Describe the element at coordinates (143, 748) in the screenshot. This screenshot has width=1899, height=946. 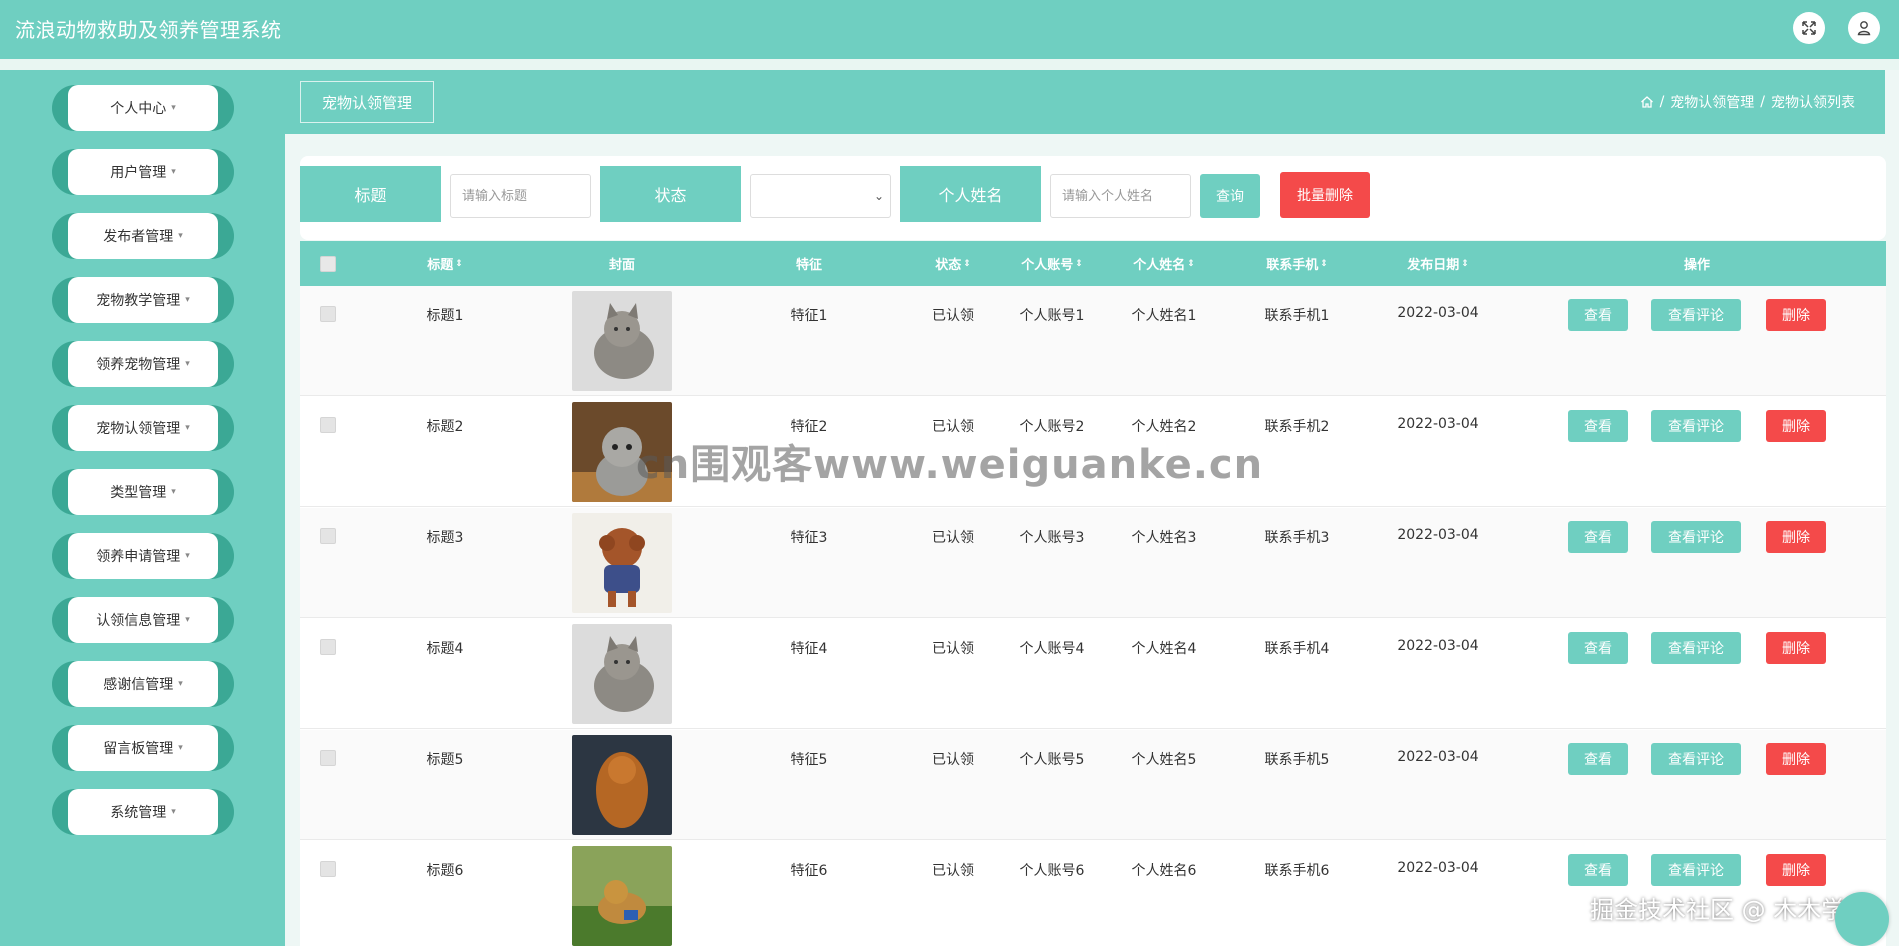
I see `sidebar-item: 留言板管理 ▾` at that location.